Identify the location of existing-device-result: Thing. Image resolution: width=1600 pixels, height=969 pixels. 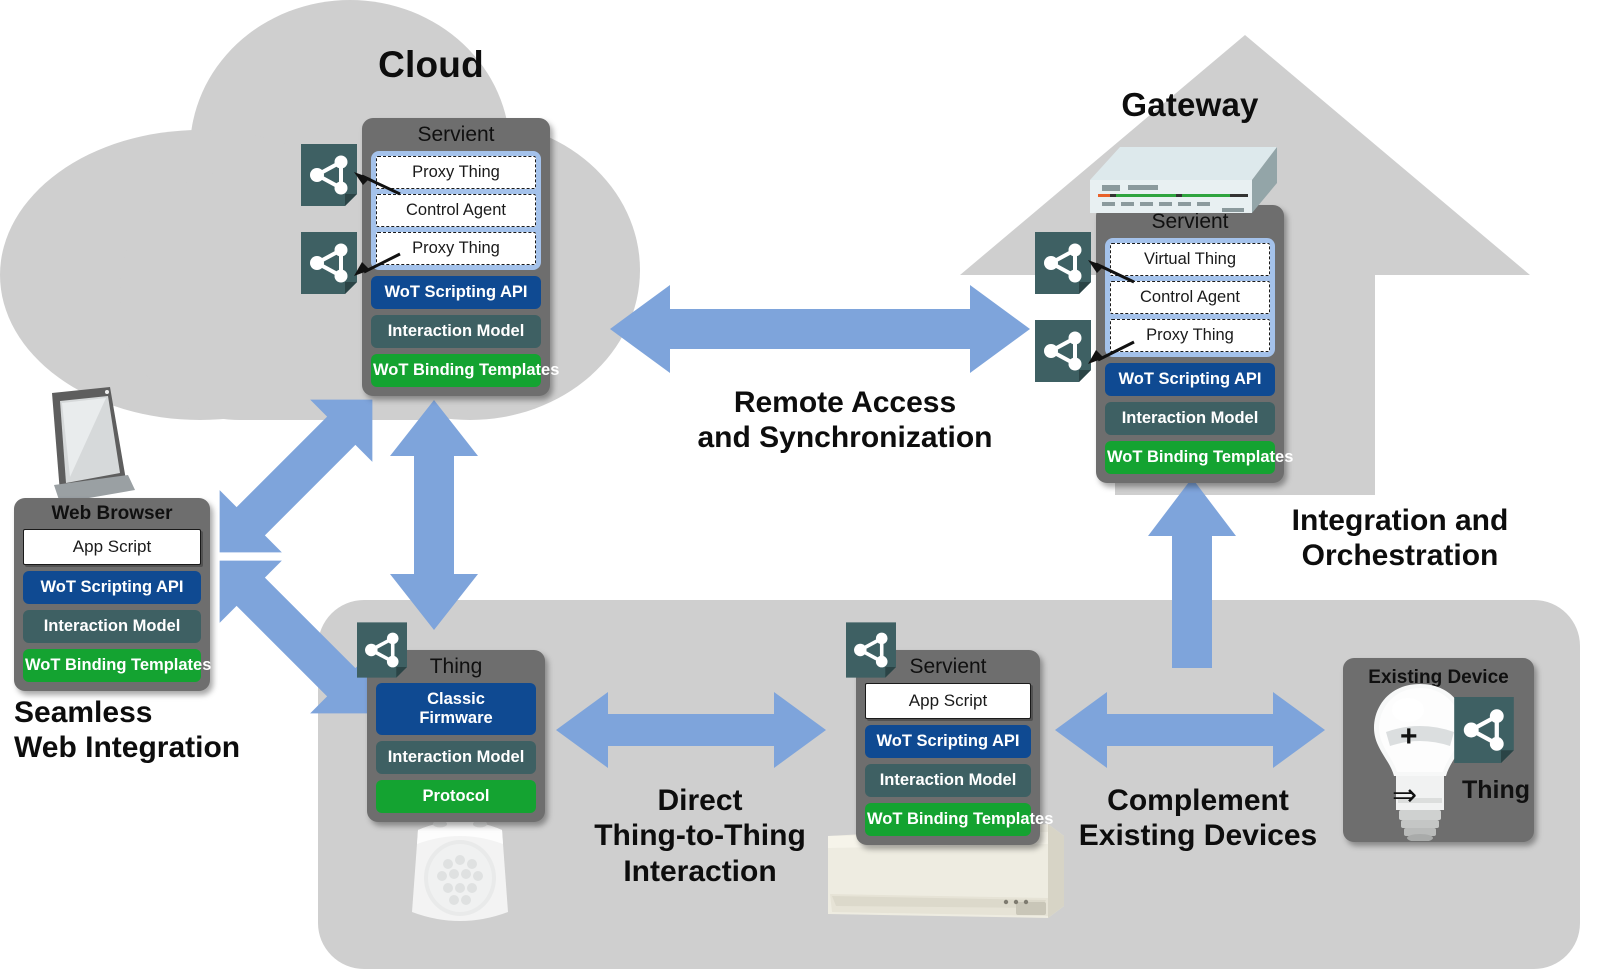
(1496, 790).